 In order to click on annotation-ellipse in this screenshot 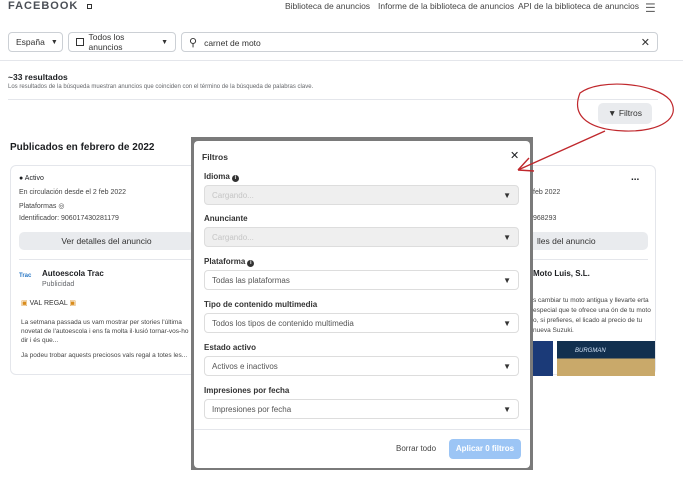, I will do `click(625, 107)`.